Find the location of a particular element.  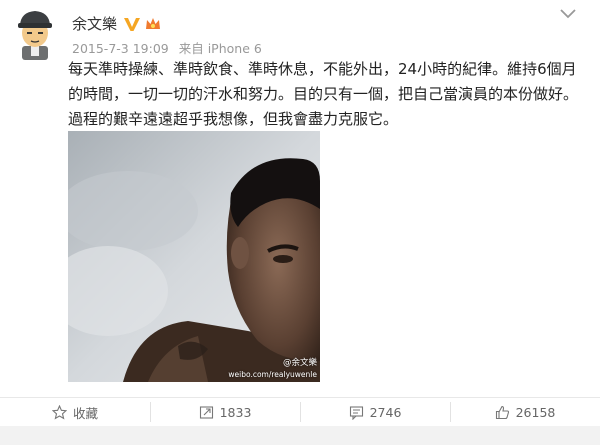

avatar is located at coordinates (35, 34).